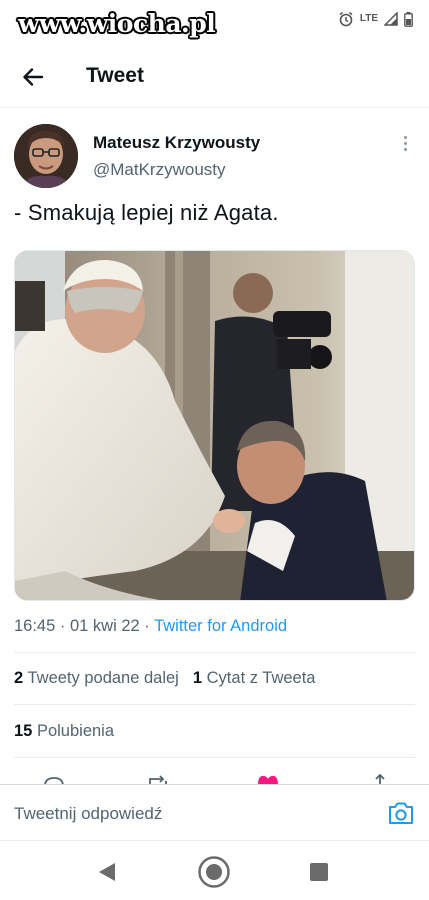 Image resolution: width=429 pixels, height=900 pixels. I want to click on retweet-icon, so click(159, 779).